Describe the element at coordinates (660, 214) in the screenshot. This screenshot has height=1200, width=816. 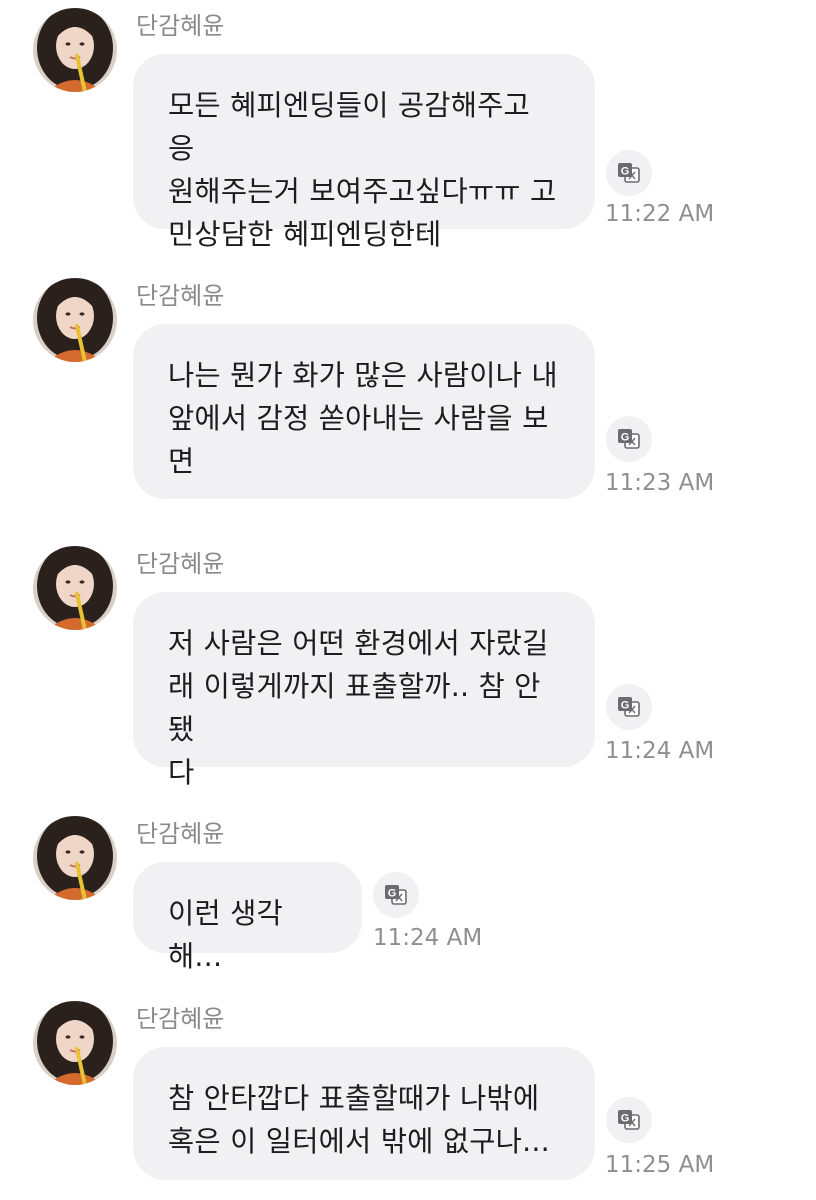
I see `message-timestamp: 11:22 AM` at that location.